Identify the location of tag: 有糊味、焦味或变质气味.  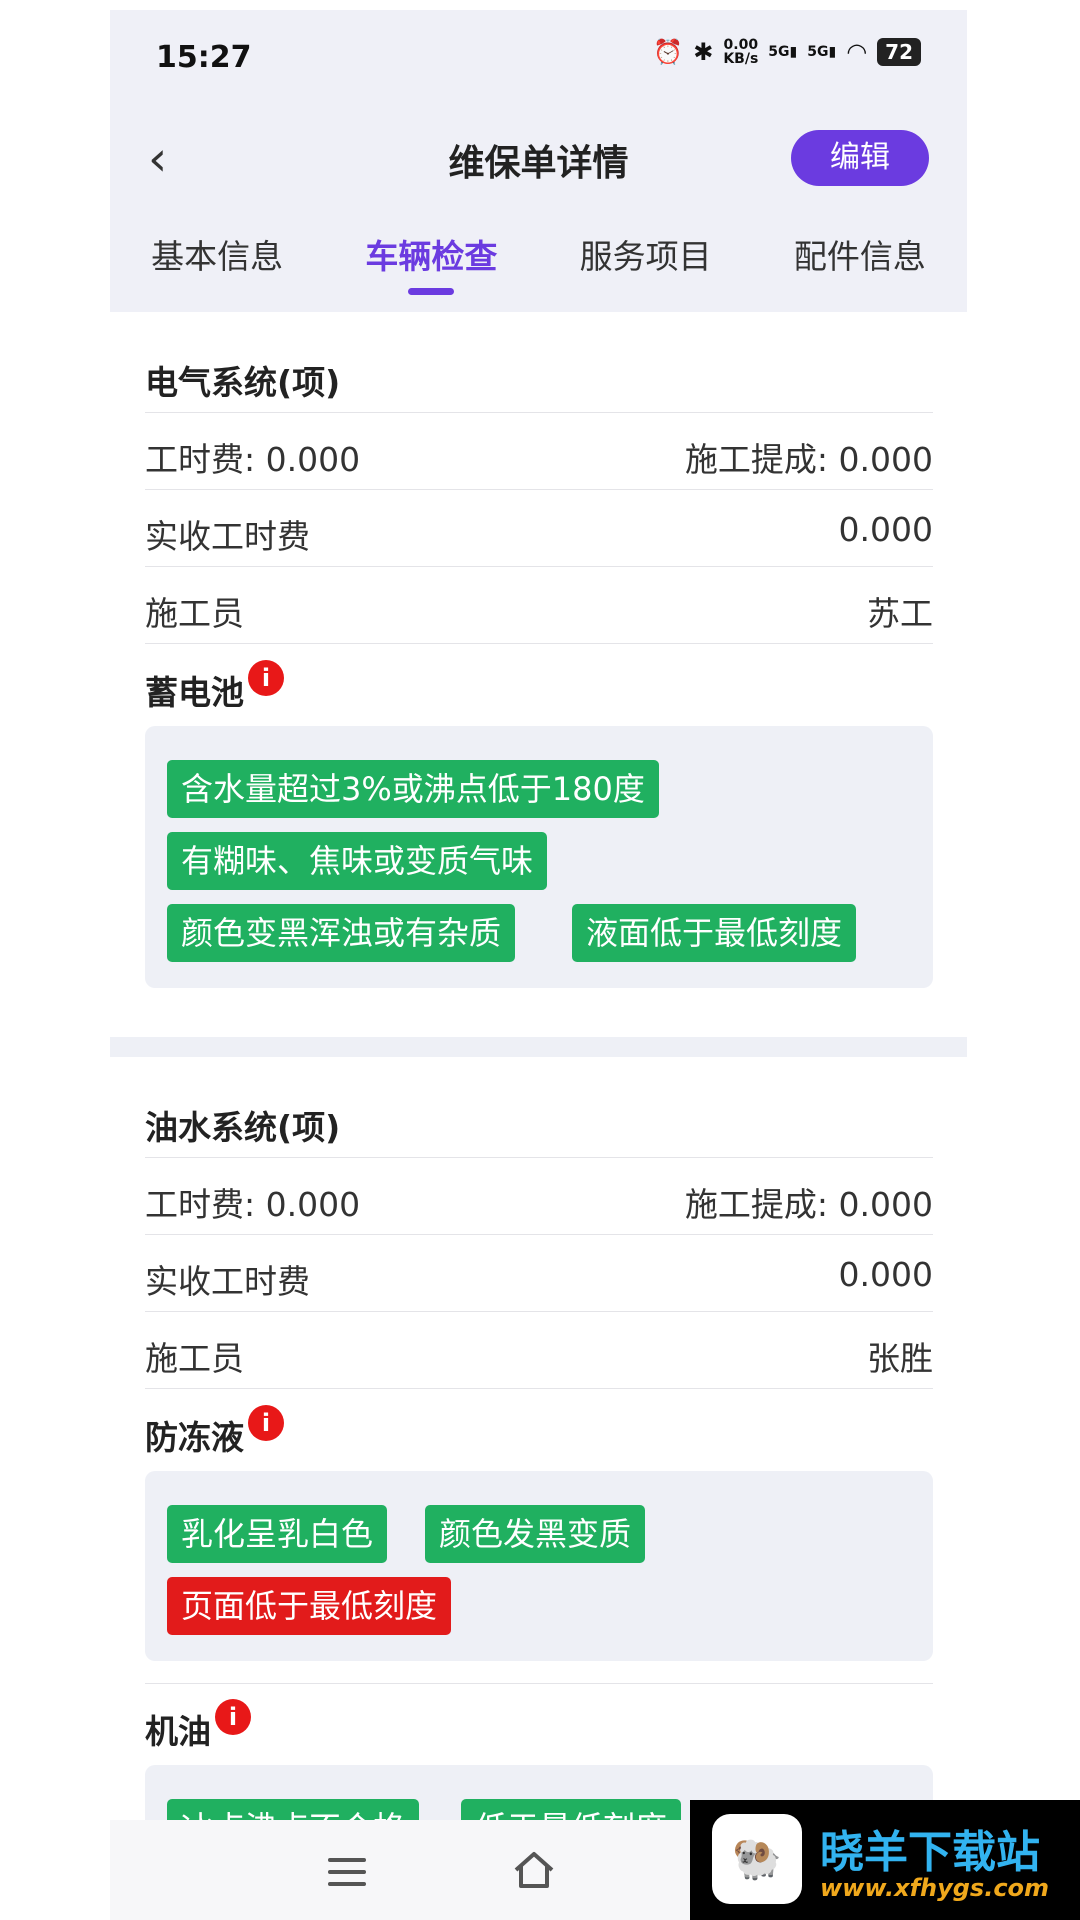
(357, 861).